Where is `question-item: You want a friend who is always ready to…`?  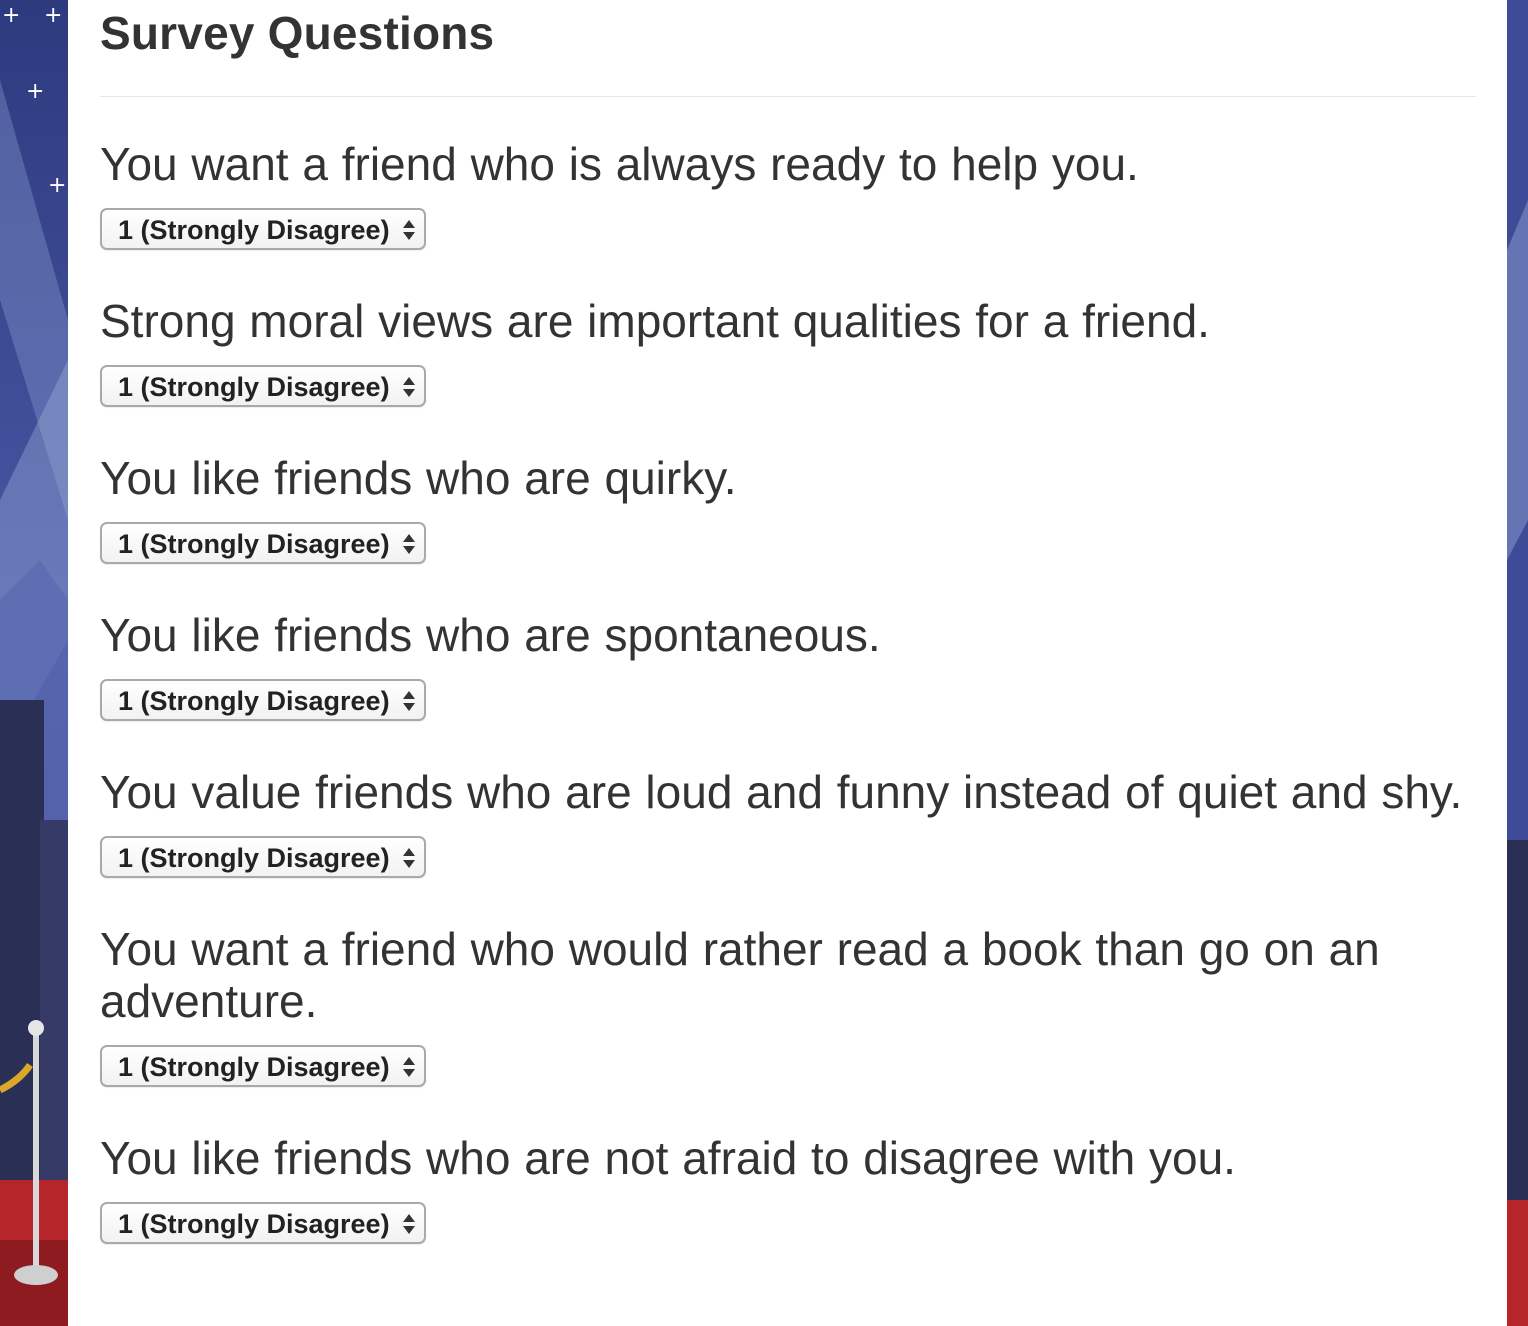 question-item: You want a friend who is always ready to… is located at coordinates (788, 196).